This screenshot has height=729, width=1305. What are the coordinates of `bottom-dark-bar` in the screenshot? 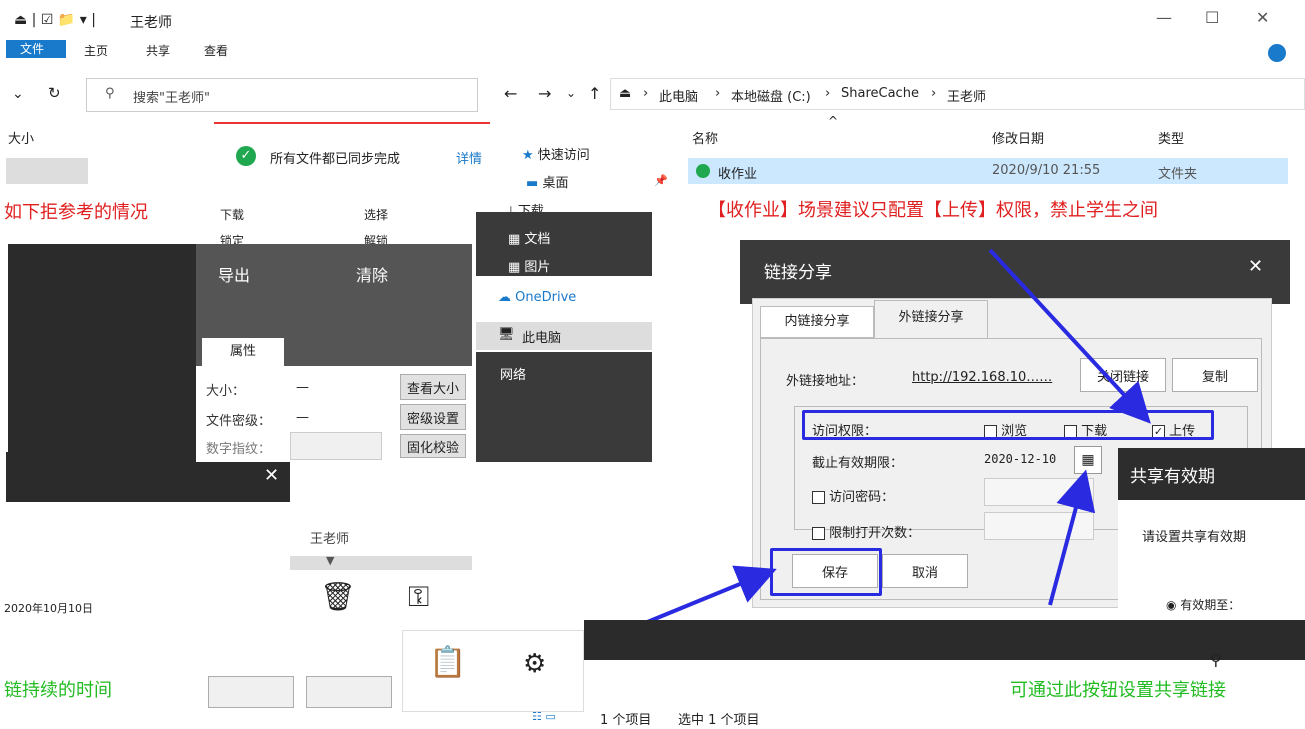 It's located at (944, 640).